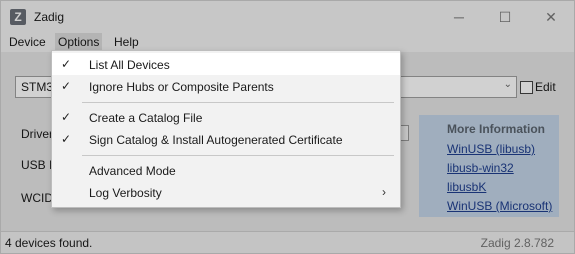 Image resolution: width=575 pixels, height=254 pixels. Describe the element at coordinates (132, 171) in the screenshot. I see `menu-item-label: Advanced Mode` at that location.